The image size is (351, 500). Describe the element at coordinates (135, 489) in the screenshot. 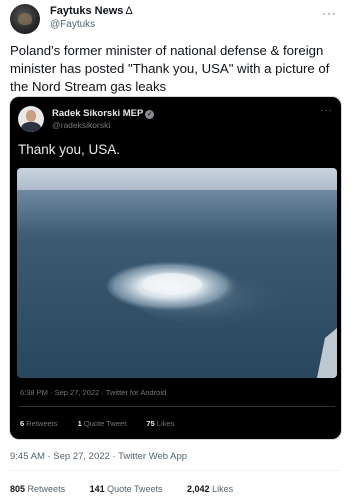

I see `quote-tweets-label: Quote Tweets` at that location.